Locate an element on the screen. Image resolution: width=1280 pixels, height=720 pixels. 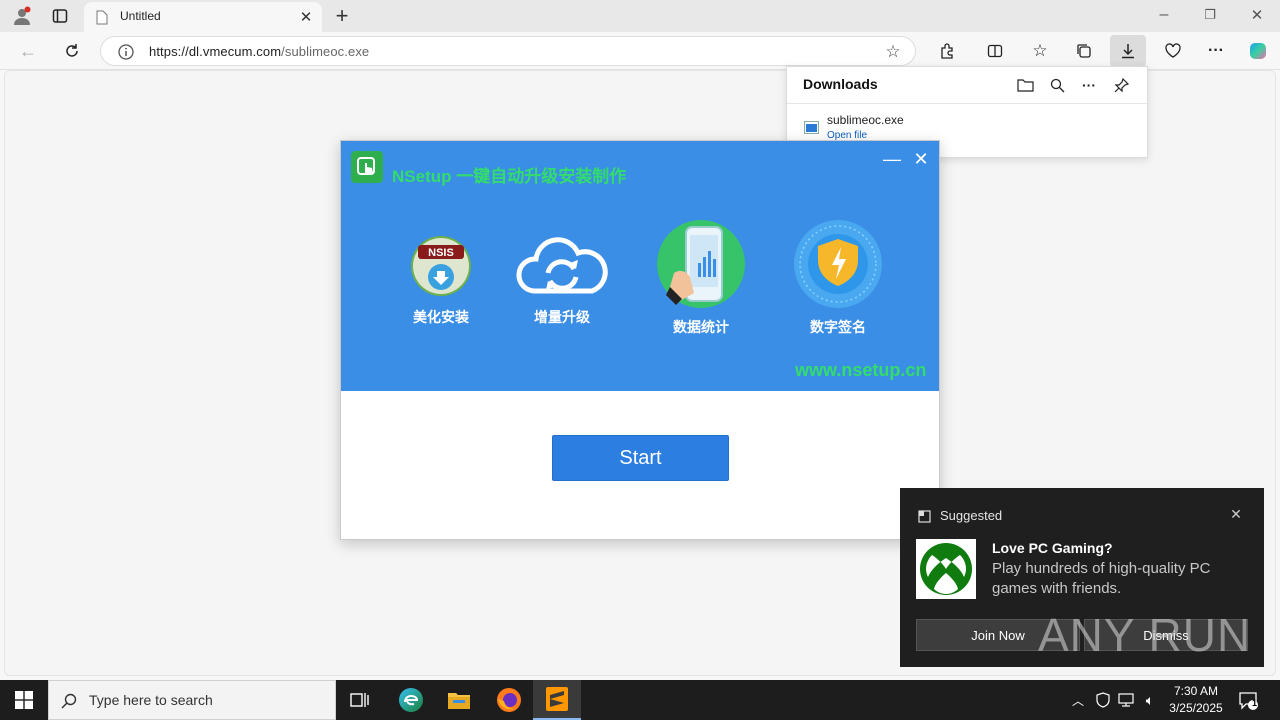
downloads-icon is located at coordinates (1128, 51).